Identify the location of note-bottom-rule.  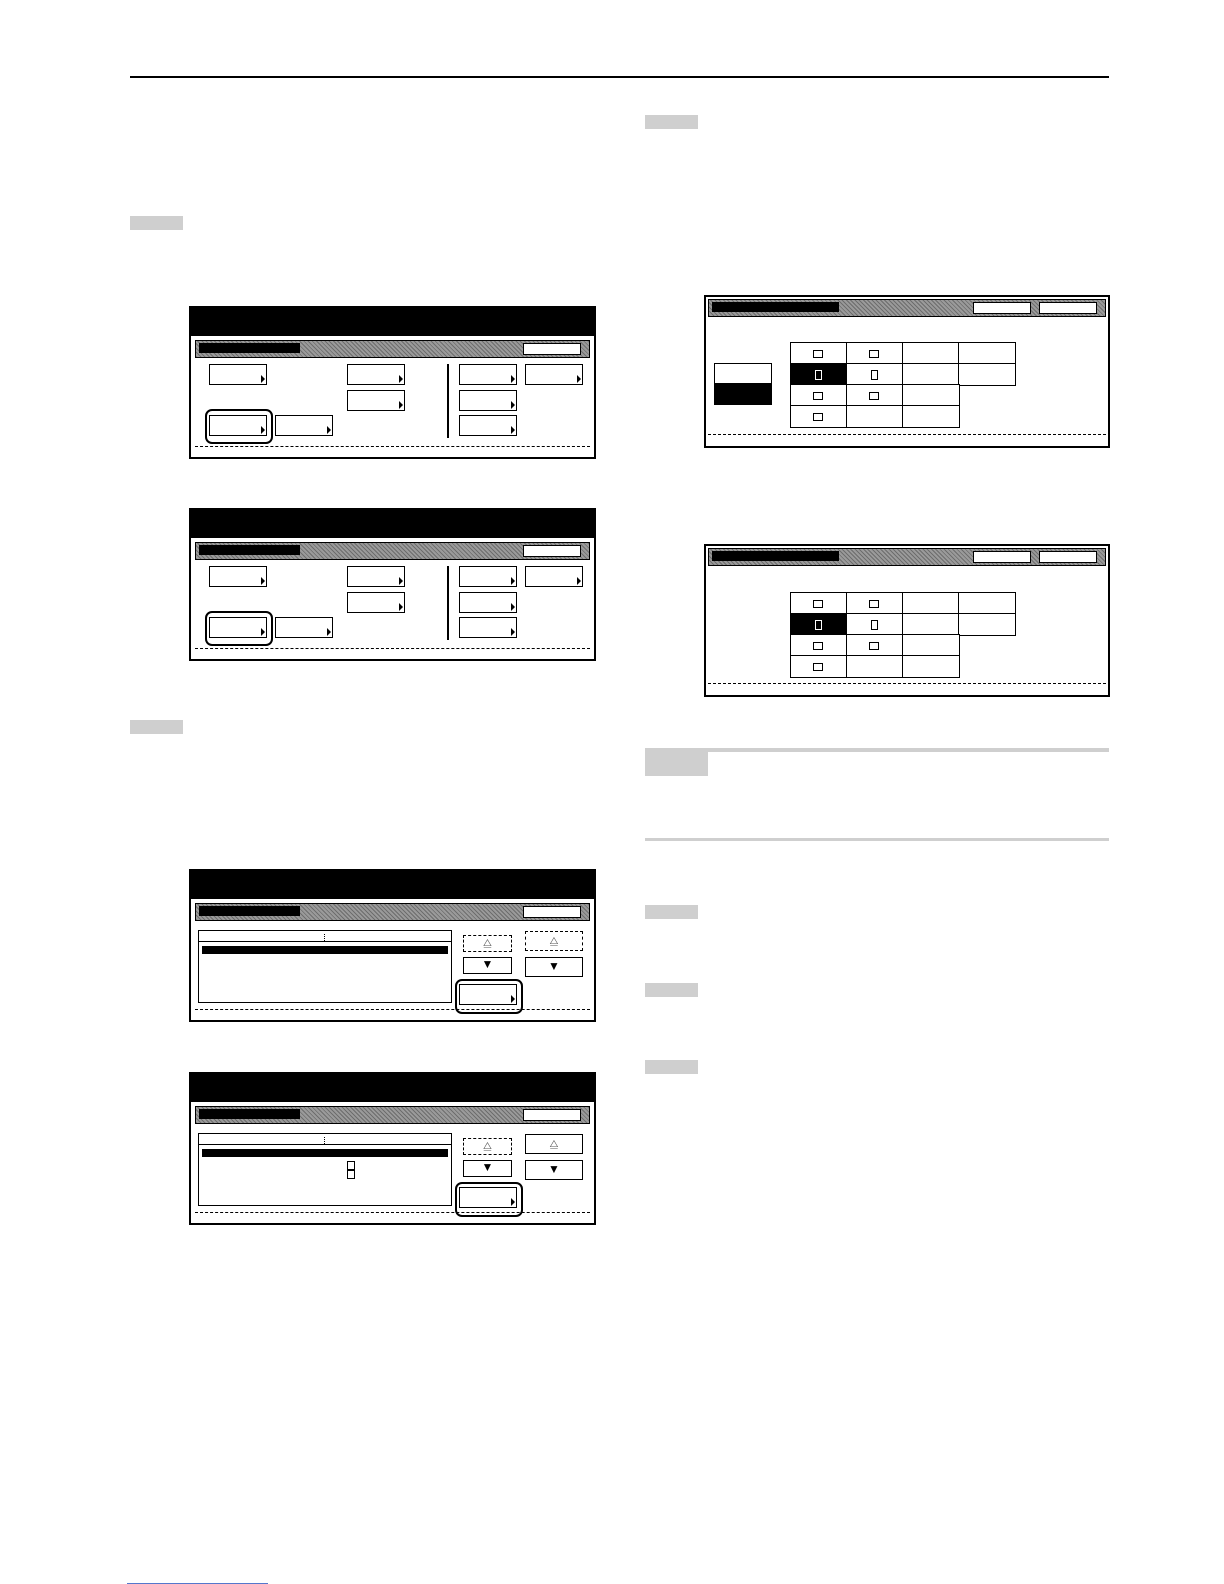
(877, 839).